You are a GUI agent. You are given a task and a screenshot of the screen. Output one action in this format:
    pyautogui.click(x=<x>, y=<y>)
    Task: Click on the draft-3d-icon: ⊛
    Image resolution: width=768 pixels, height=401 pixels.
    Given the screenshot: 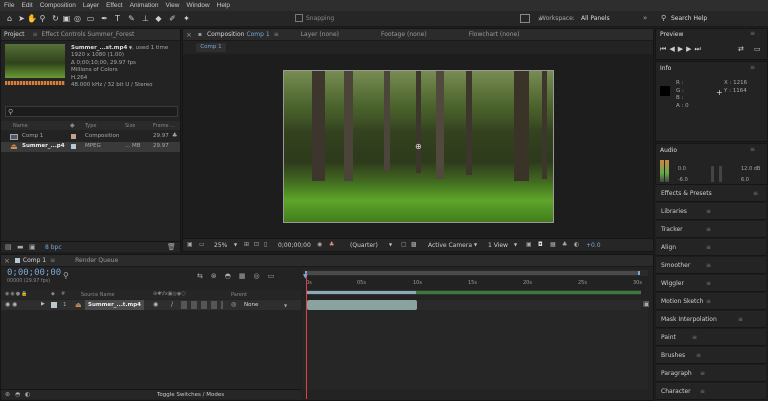 What is the action you would take?
    pyautogui.click(x=218, y=276)
    